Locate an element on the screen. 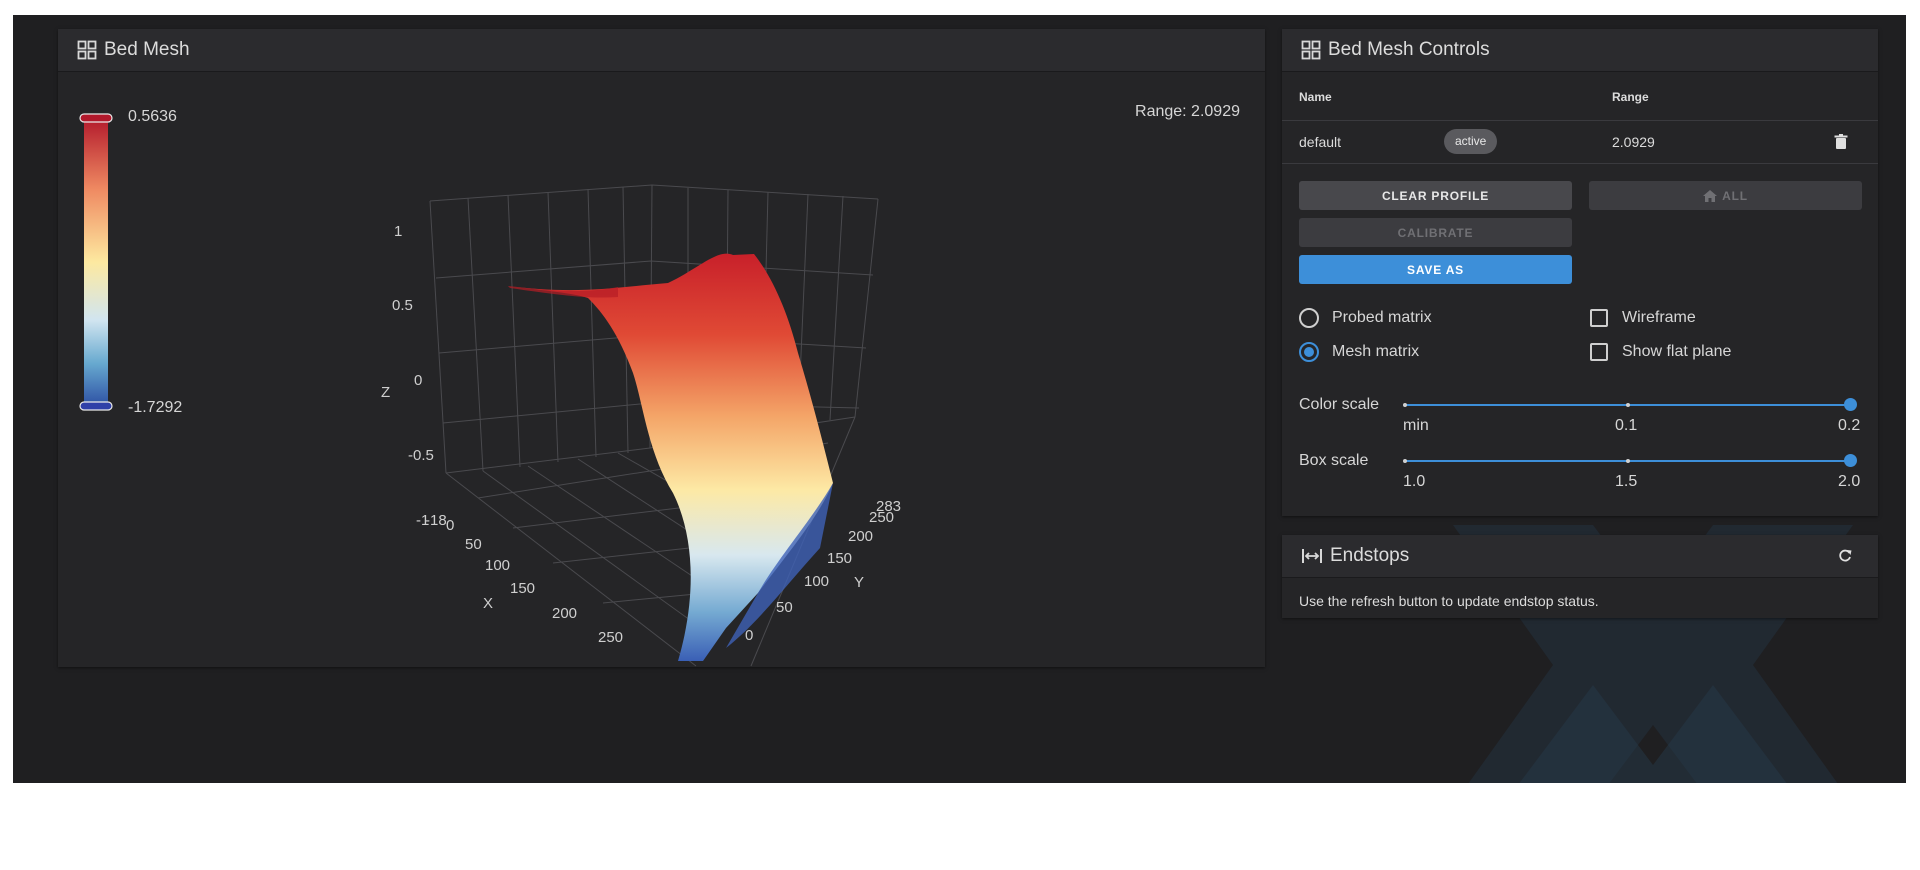  home-all-button: ALL is located at coordinates (1725, 195).